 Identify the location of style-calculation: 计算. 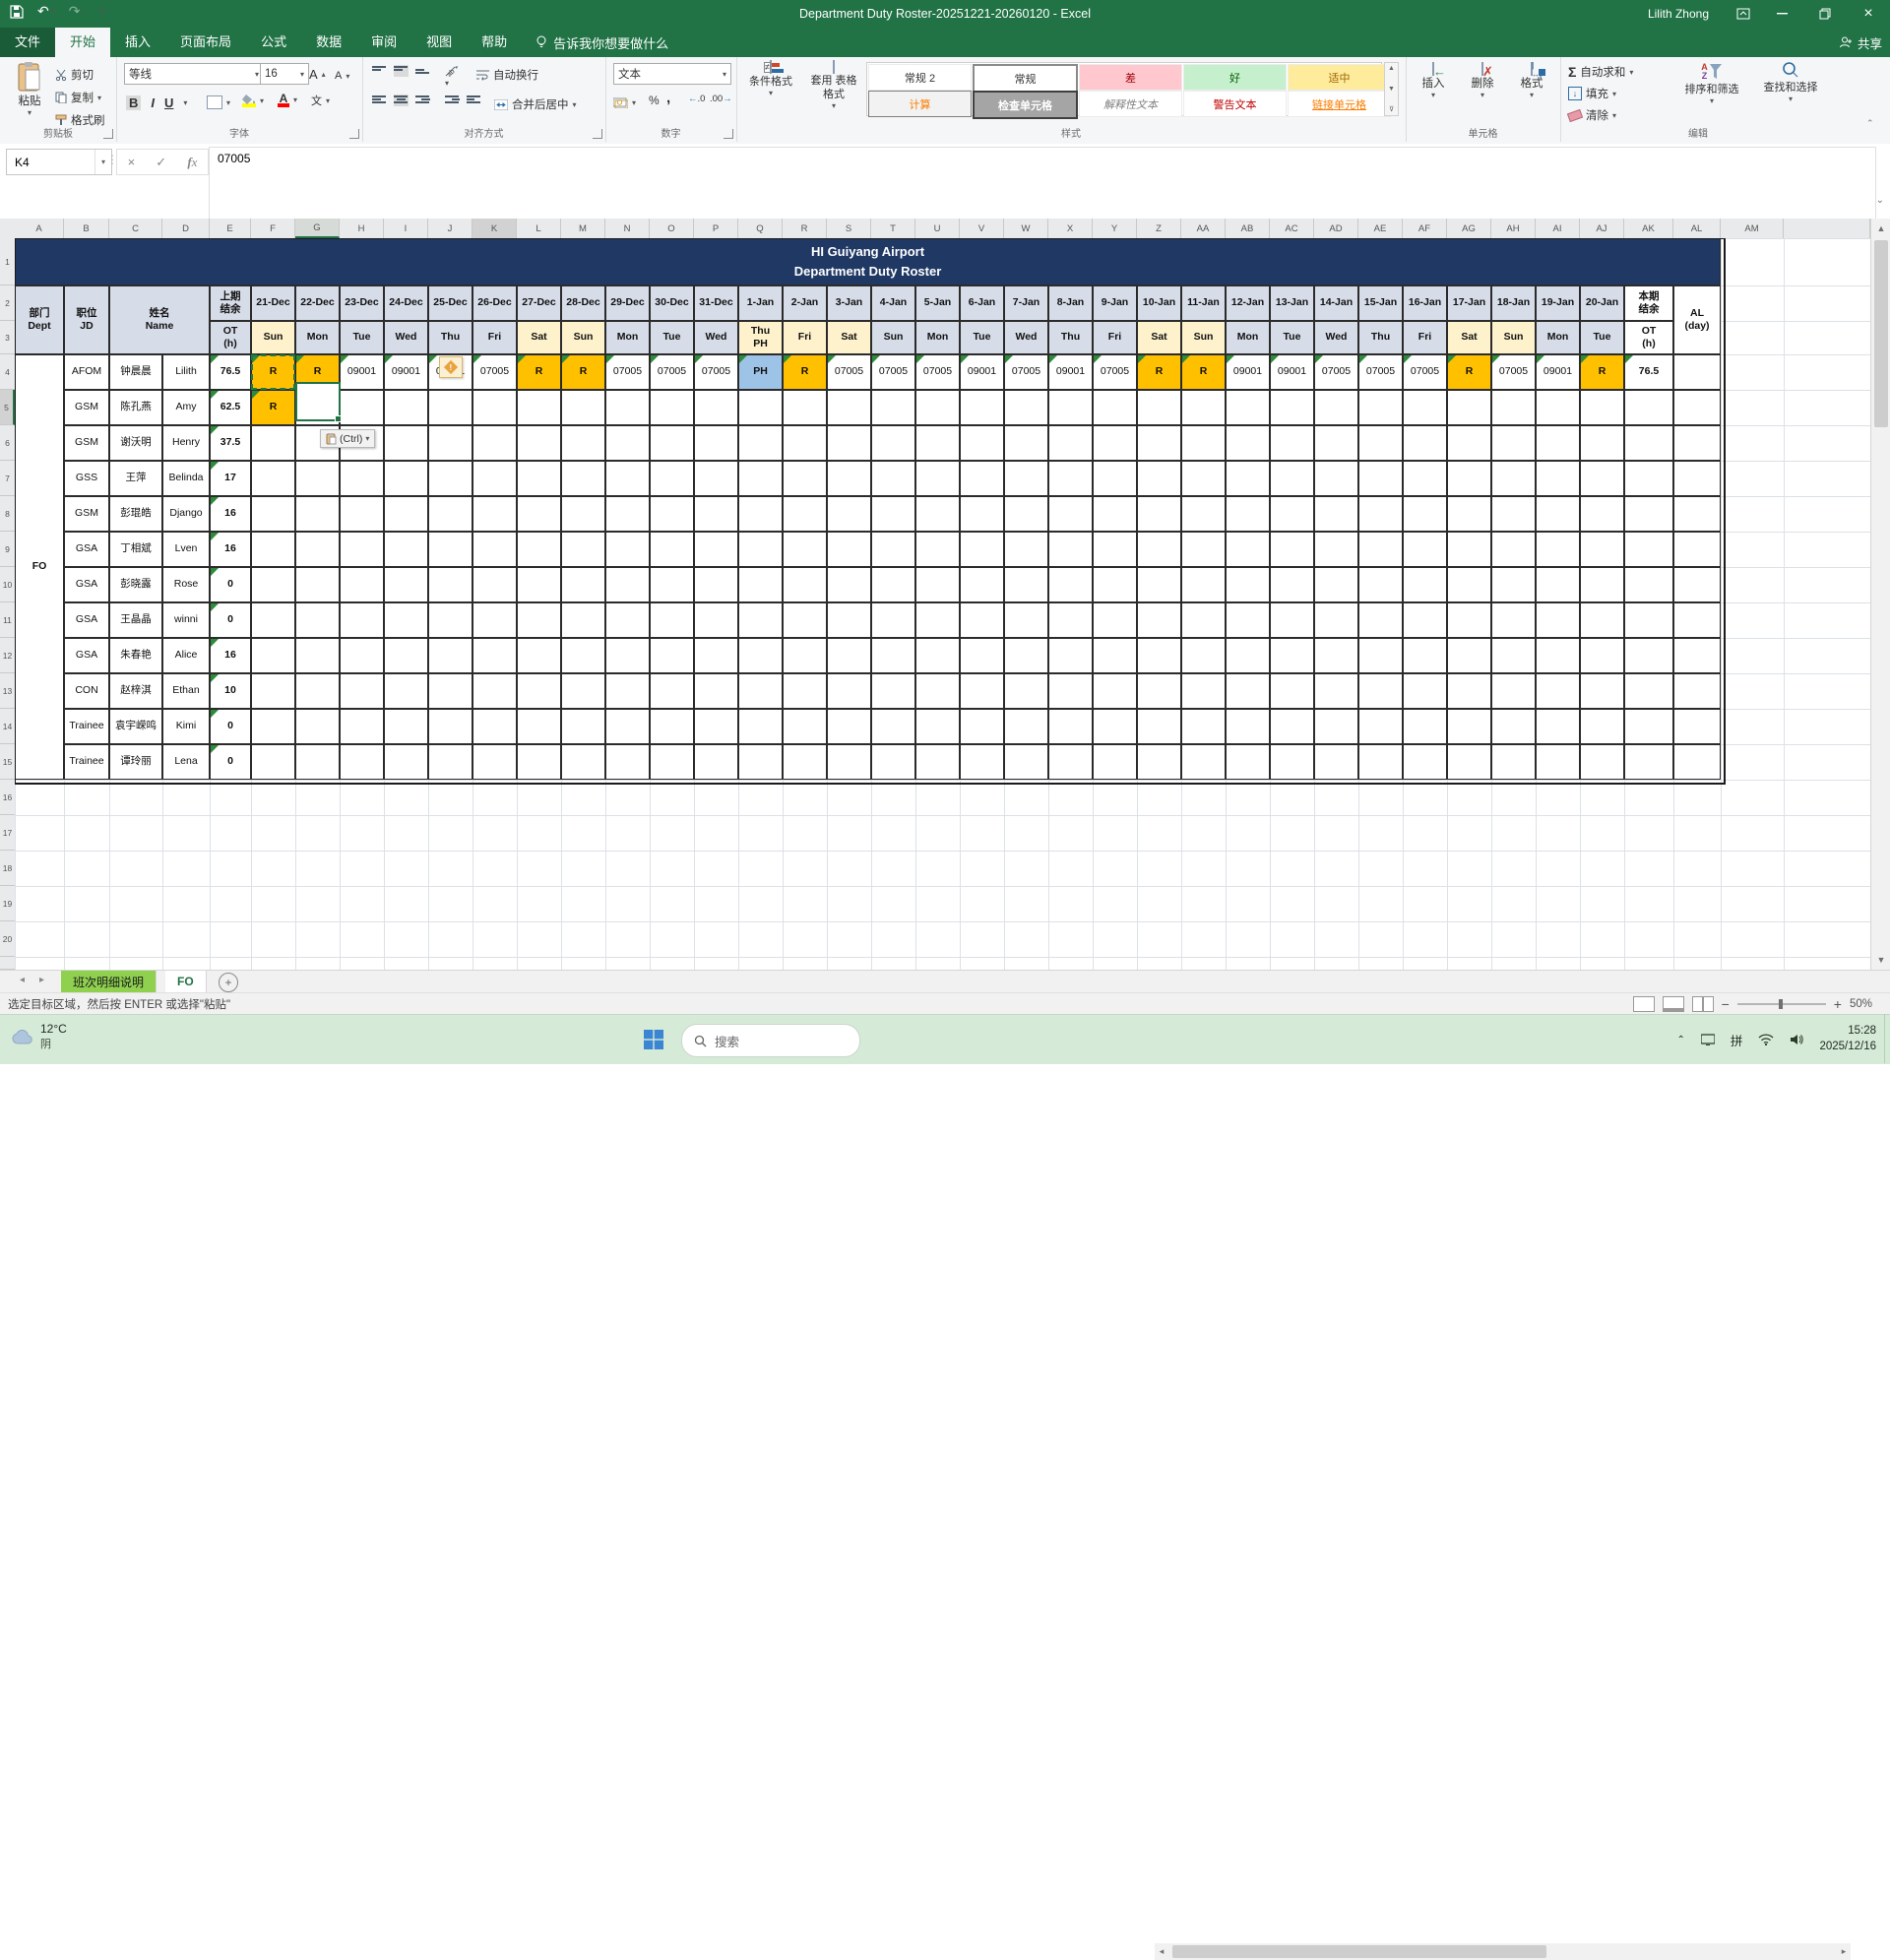
(920, 104).